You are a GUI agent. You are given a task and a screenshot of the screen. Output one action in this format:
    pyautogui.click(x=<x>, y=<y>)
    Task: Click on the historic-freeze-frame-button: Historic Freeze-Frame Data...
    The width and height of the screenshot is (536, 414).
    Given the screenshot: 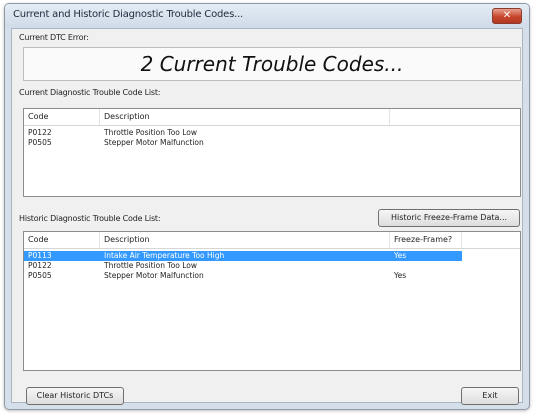 What is the action you would take?
    pyautogui.click(x=449, y=218)
    